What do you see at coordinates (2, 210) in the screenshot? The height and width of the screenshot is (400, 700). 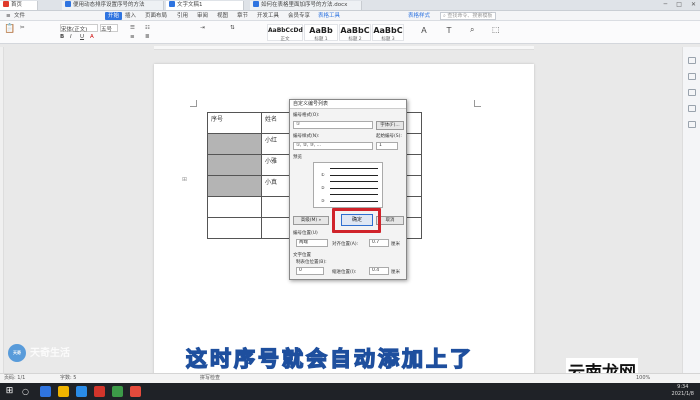 I see `vertical-ruler` at bounding box center [2, 210].